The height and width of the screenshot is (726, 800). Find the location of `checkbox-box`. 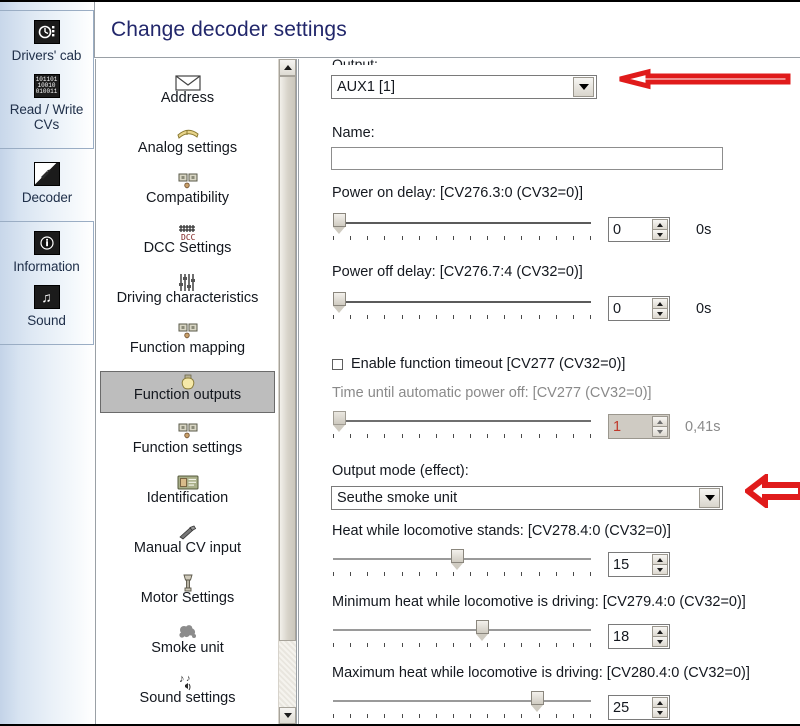

checkbox-box is located at coordinates (337, 364).